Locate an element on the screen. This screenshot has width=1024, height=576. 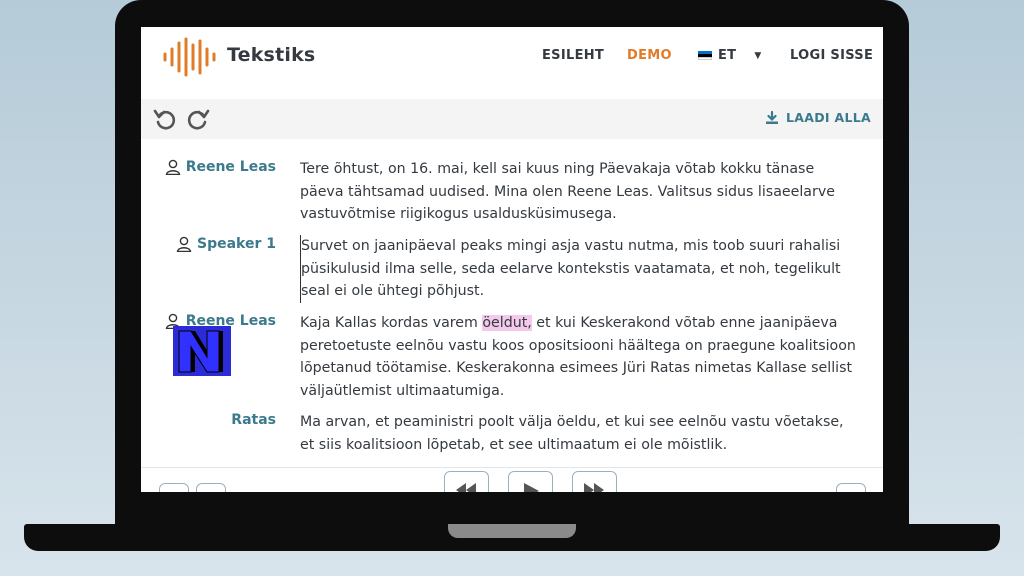
undo-icon is located at coordinates (165, 119).